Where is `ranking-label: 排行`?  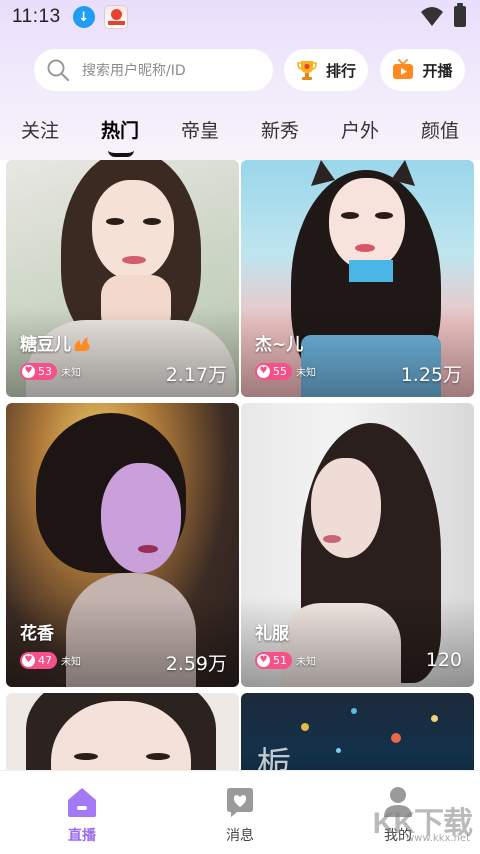 ranking-label: 排行 is located at coordinates (340, 70).